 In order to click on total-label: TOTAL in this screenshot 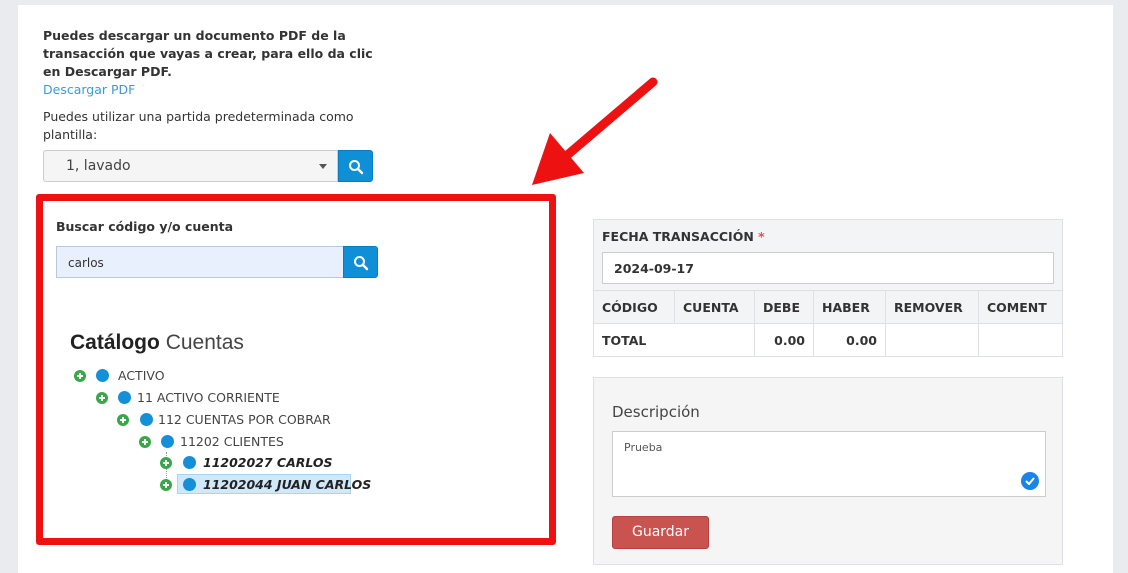, I will do `click(674, 340)`.